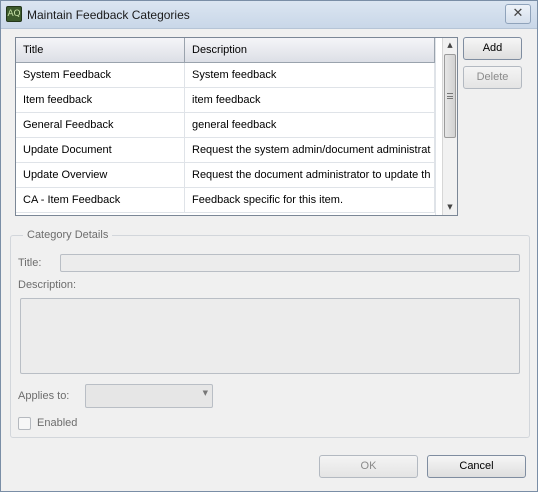 This screenshot has width=538, height=492. I want to click on table-filler, so click(438, 126).